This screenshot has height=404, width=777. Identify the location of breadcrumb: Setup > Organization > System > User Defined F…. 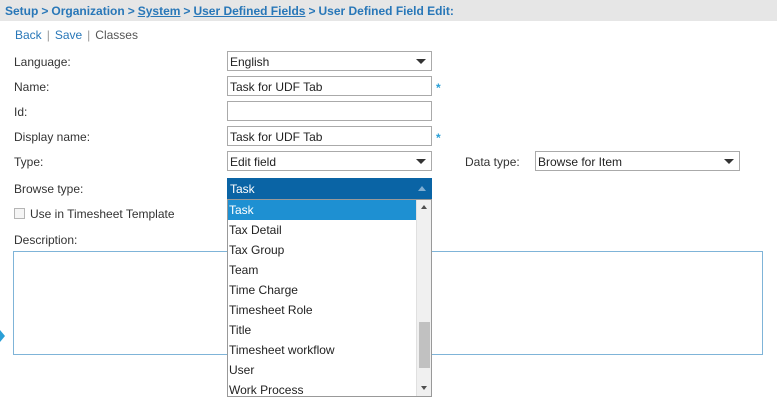
(388, 10).